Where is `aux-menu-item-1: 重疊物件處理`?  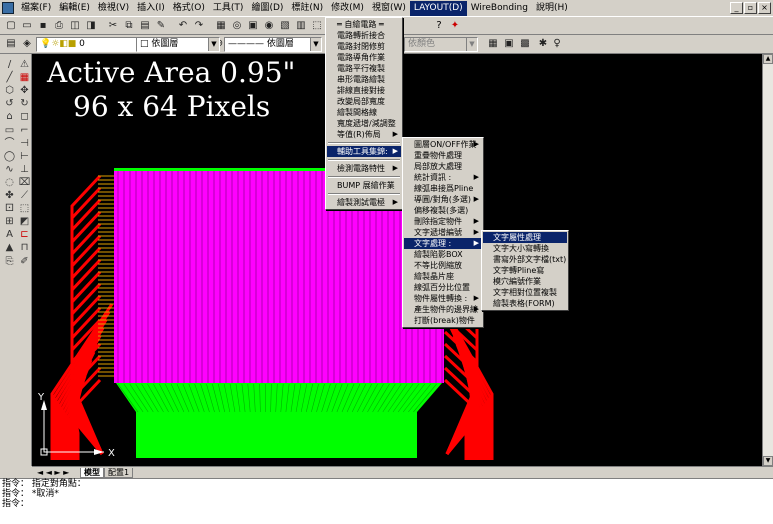
aux-menu-item-1: 重疊物件處理 is located at coordinates (443, 155).